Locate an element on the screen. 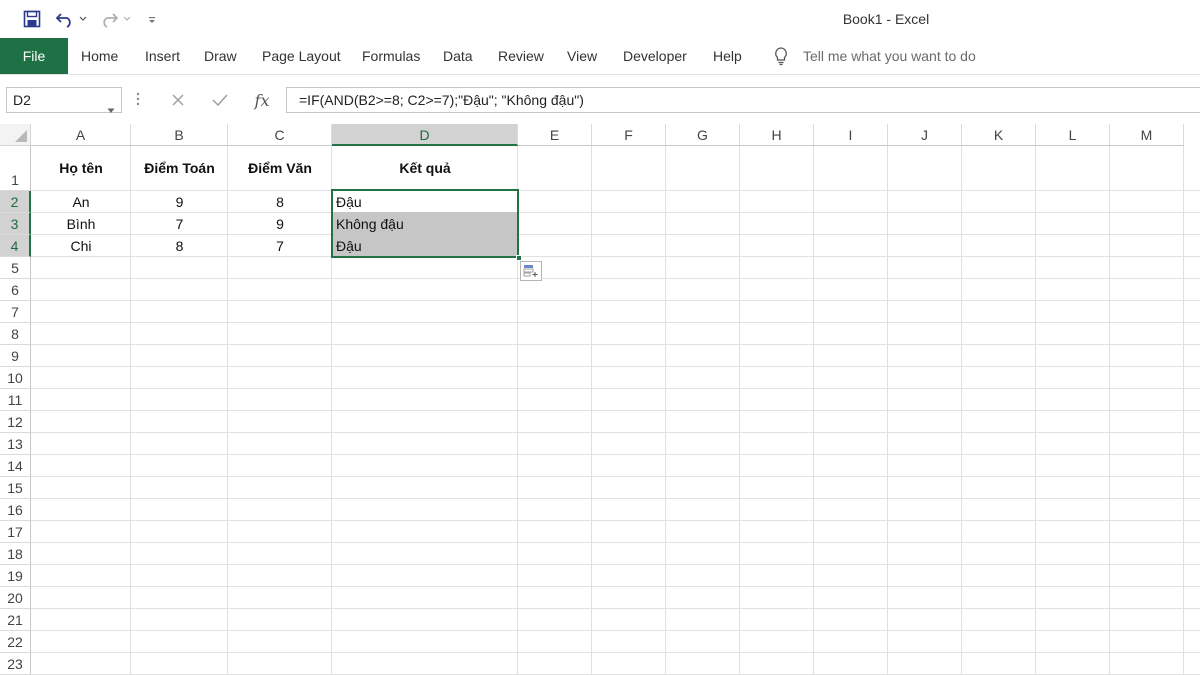  chevron-down-icon is located at coordinates (111, 109).